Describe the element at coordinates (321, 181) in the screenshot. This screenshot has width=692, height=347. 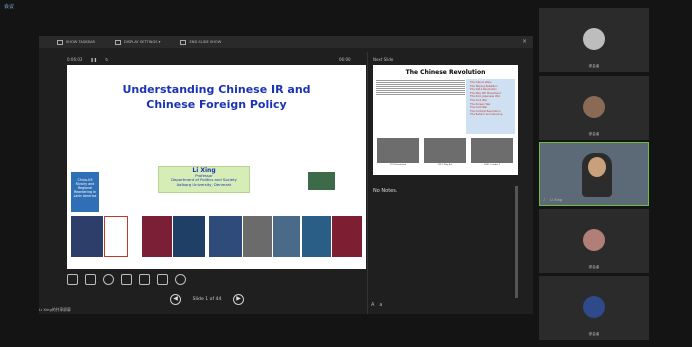
I see `side-box-right` at that location.